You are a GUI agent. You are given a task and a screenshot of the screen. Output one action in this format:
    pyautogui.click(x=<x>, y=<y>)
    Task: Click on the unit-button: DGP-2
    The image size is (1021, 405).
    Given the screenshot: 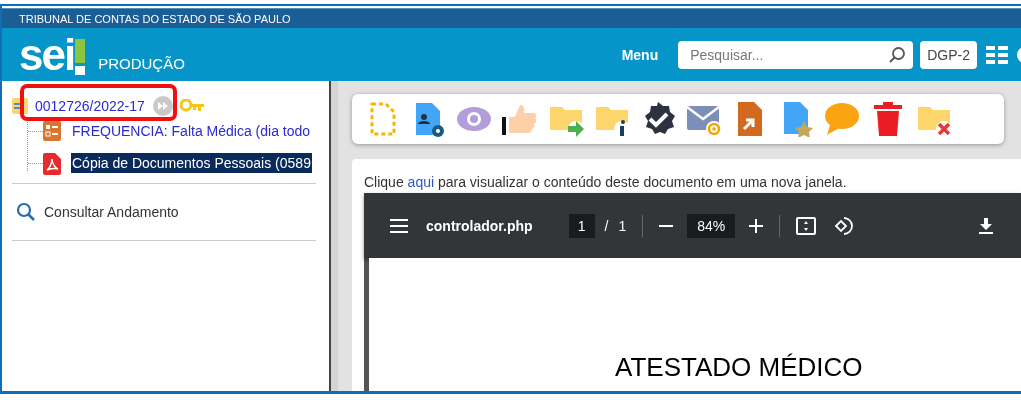 What is the action you would take?
    pyautogui.click(x=948, y=54)
    